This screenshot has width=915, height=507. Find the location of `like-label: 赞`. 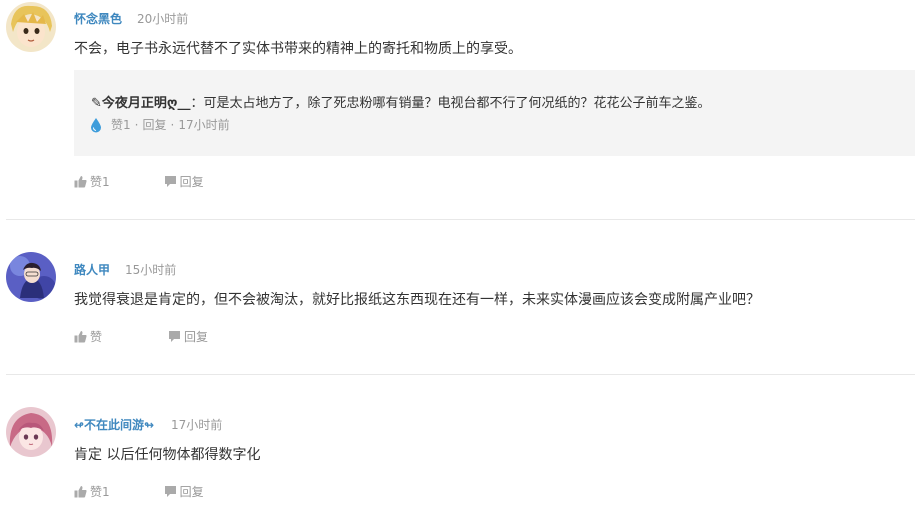

like-label: 赞 is located at coordinates (96, 337).